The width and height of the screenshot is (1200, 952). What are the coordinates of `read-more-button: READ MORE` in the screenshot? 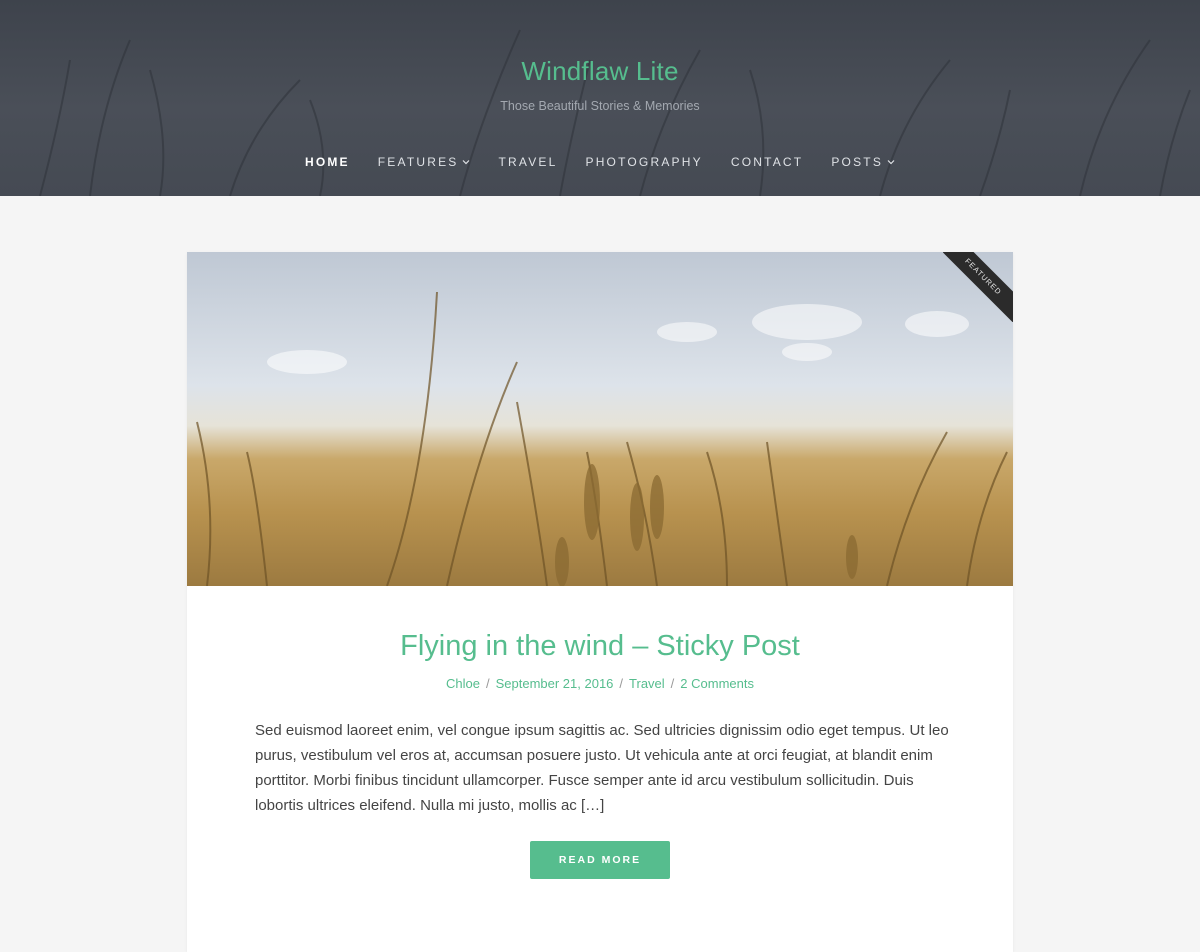 It's located at (600, 860).